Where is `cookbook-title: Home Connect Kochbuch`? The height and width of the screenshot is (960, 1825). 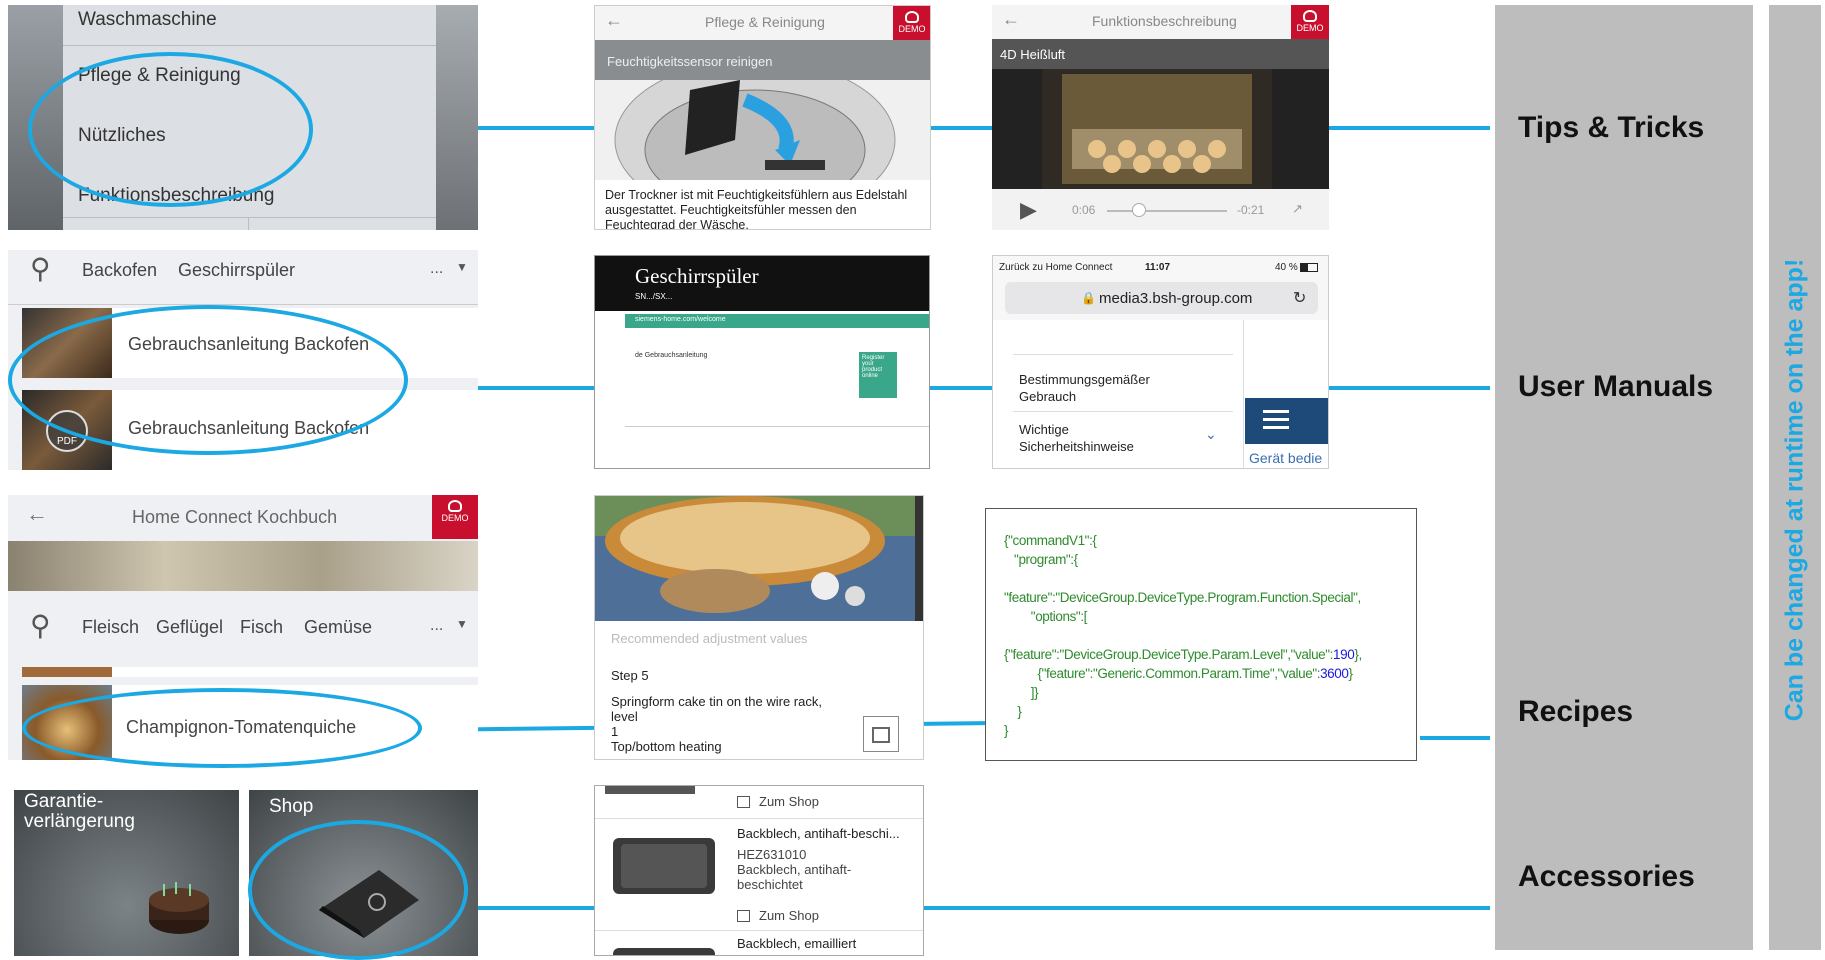
cookbook-title: Home Connect Kochbuch is located at coordinates (235, 517).